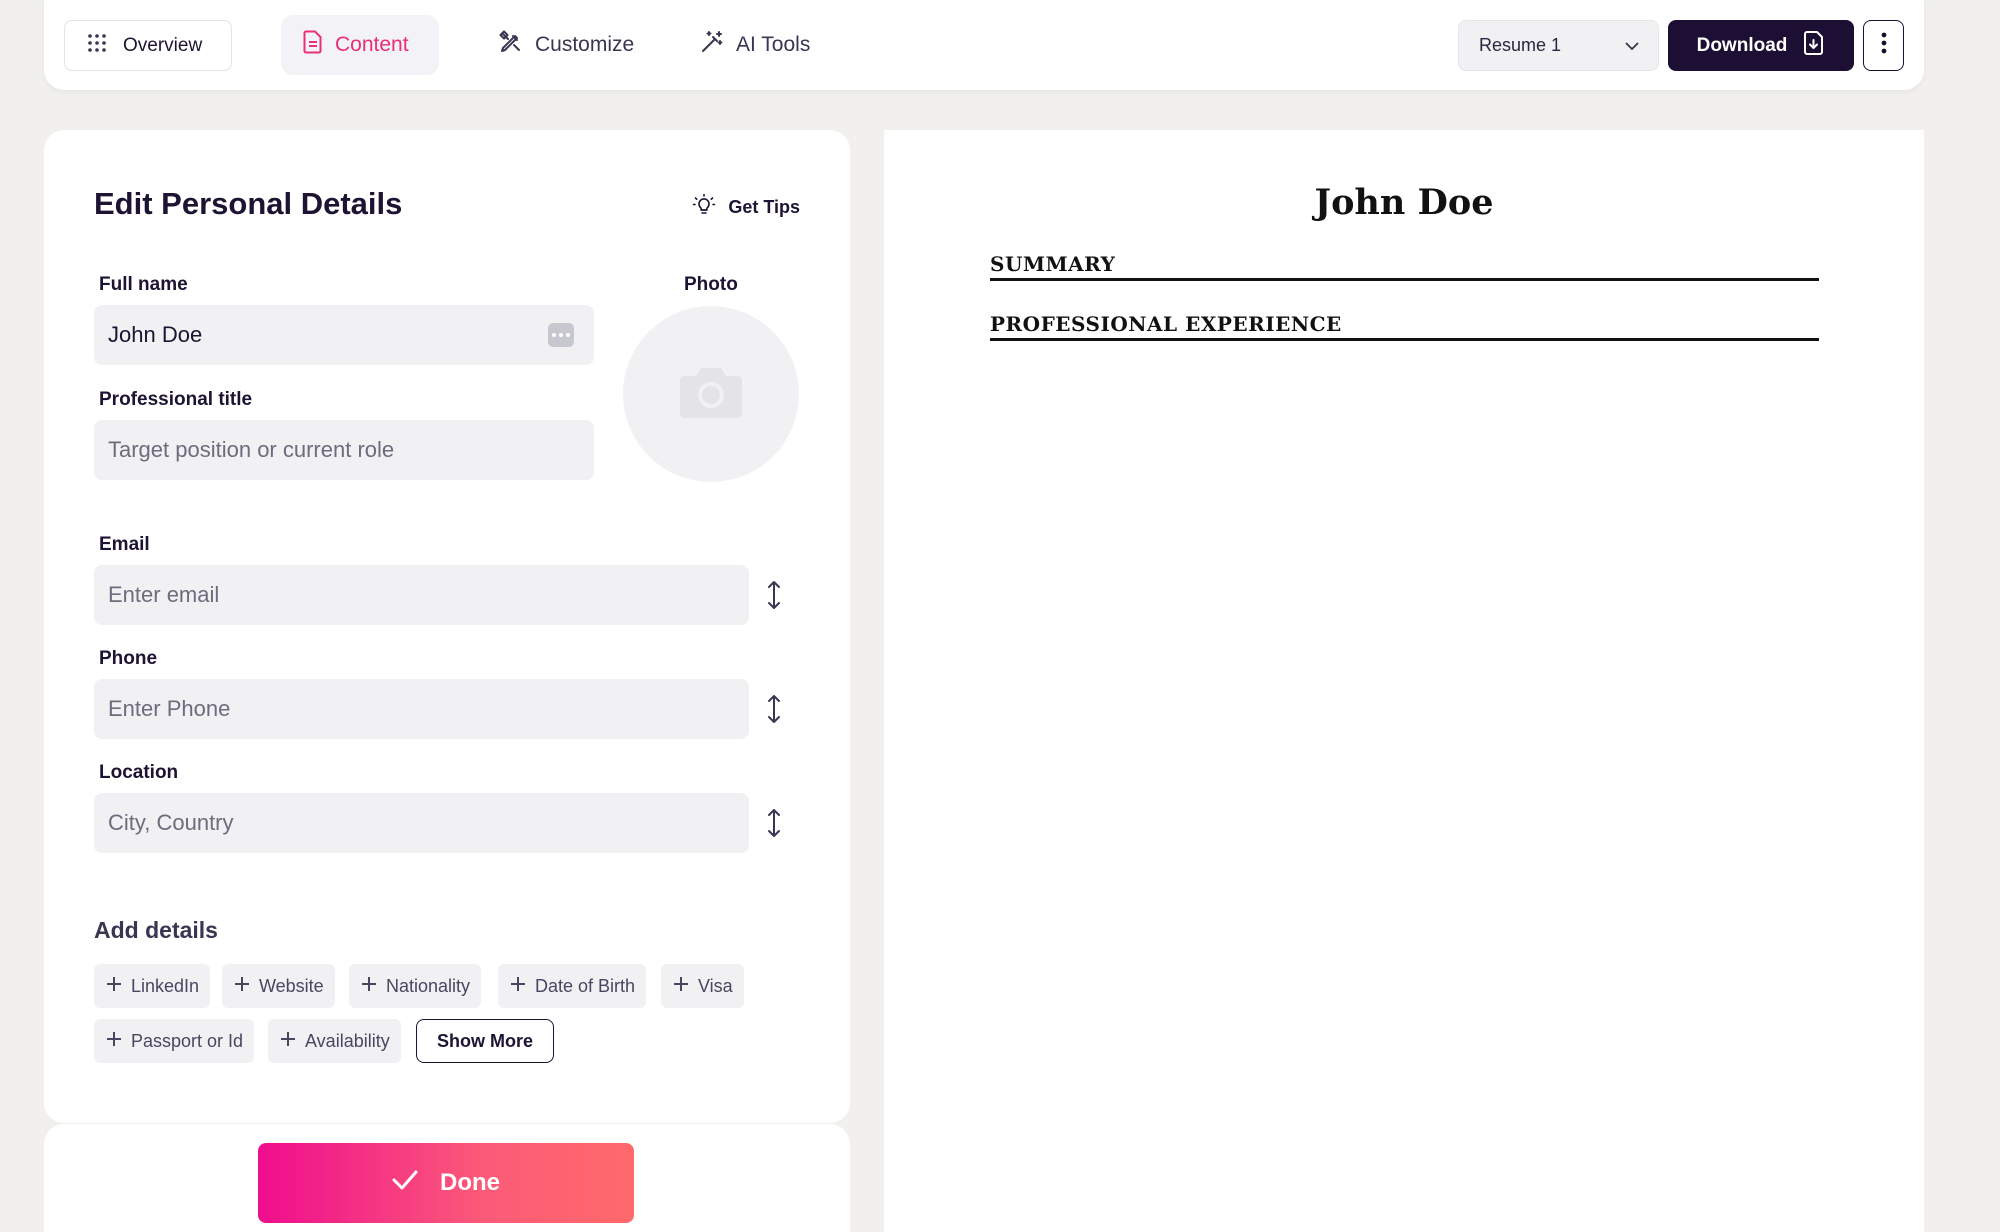  What do you see at coordinates (372, 44) in the screenshot?
I see `tab-content-label: Content` at bounding box center [372, 44].